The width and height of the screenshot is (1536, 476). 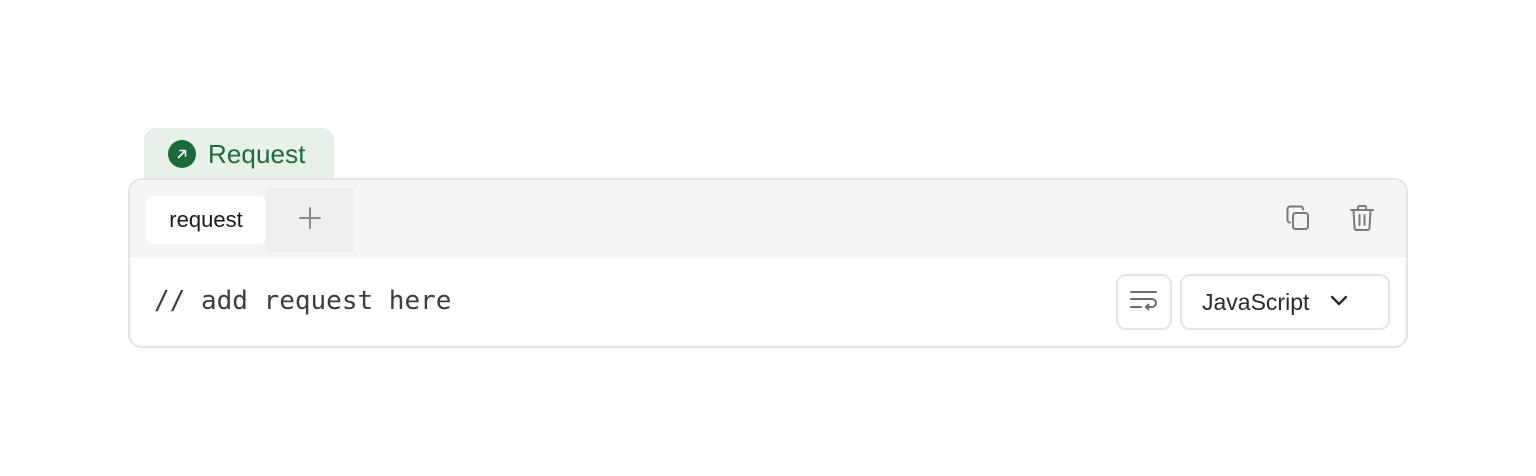 I want to click on add-tab-button, so click(x=310, y=220).